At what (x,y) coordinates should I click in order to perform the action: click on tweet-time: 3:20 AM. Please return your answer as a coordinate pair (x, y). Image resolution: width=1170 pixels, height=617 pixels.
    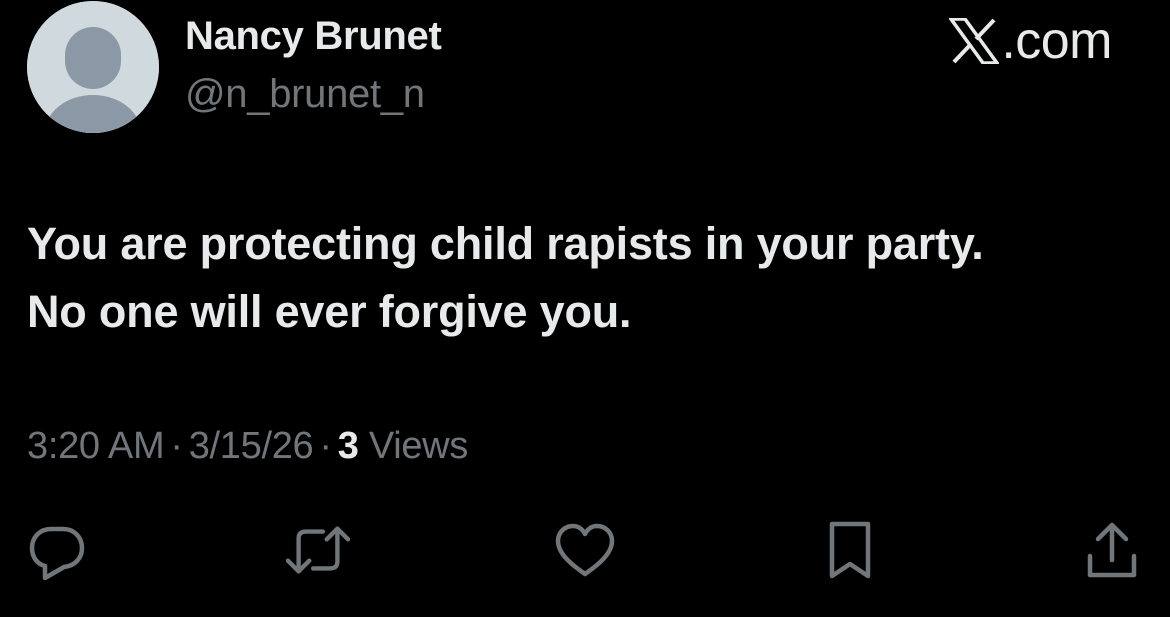
    Looking at the image, I should click on (96, 446).